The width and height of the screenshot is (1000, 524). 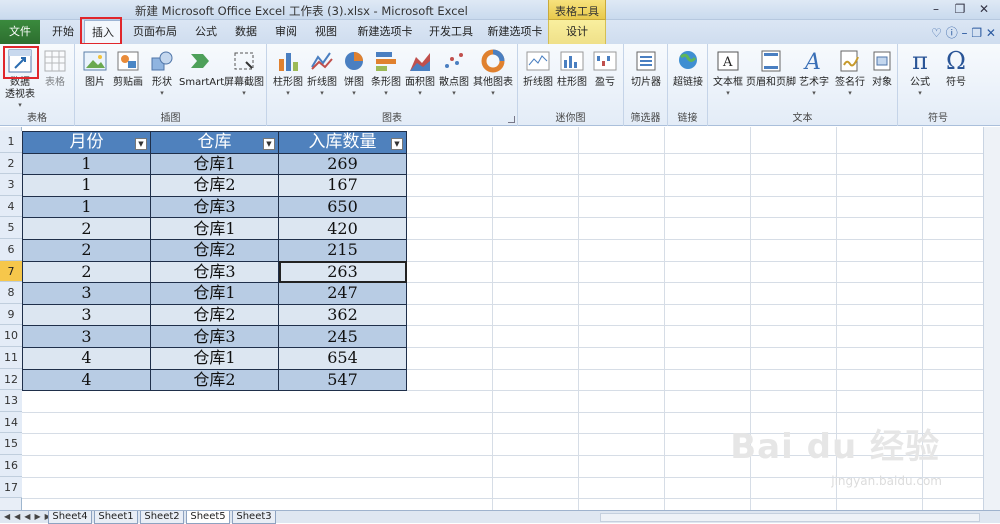 What do you see at coordinates (420, 72) in the screenshot?
I see `area-chart-button: 面积图 ▾` at bounding box center [420, 72].